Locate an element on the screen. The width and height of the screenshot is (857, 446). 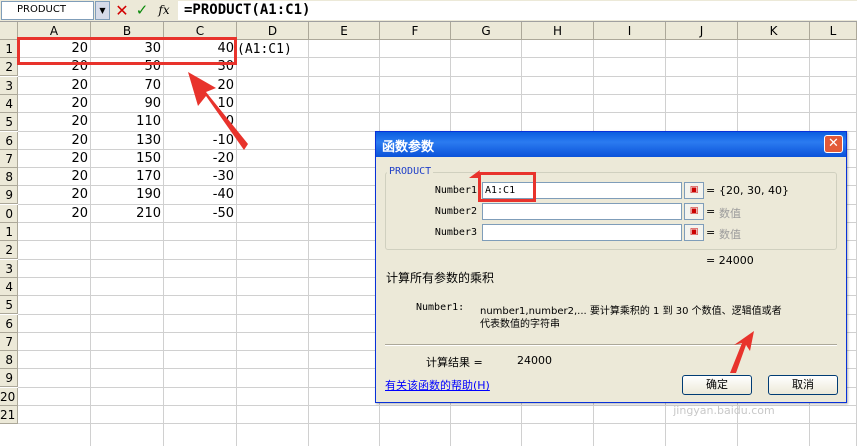
row-header-10: 0 is located at coordinates (9, 213).